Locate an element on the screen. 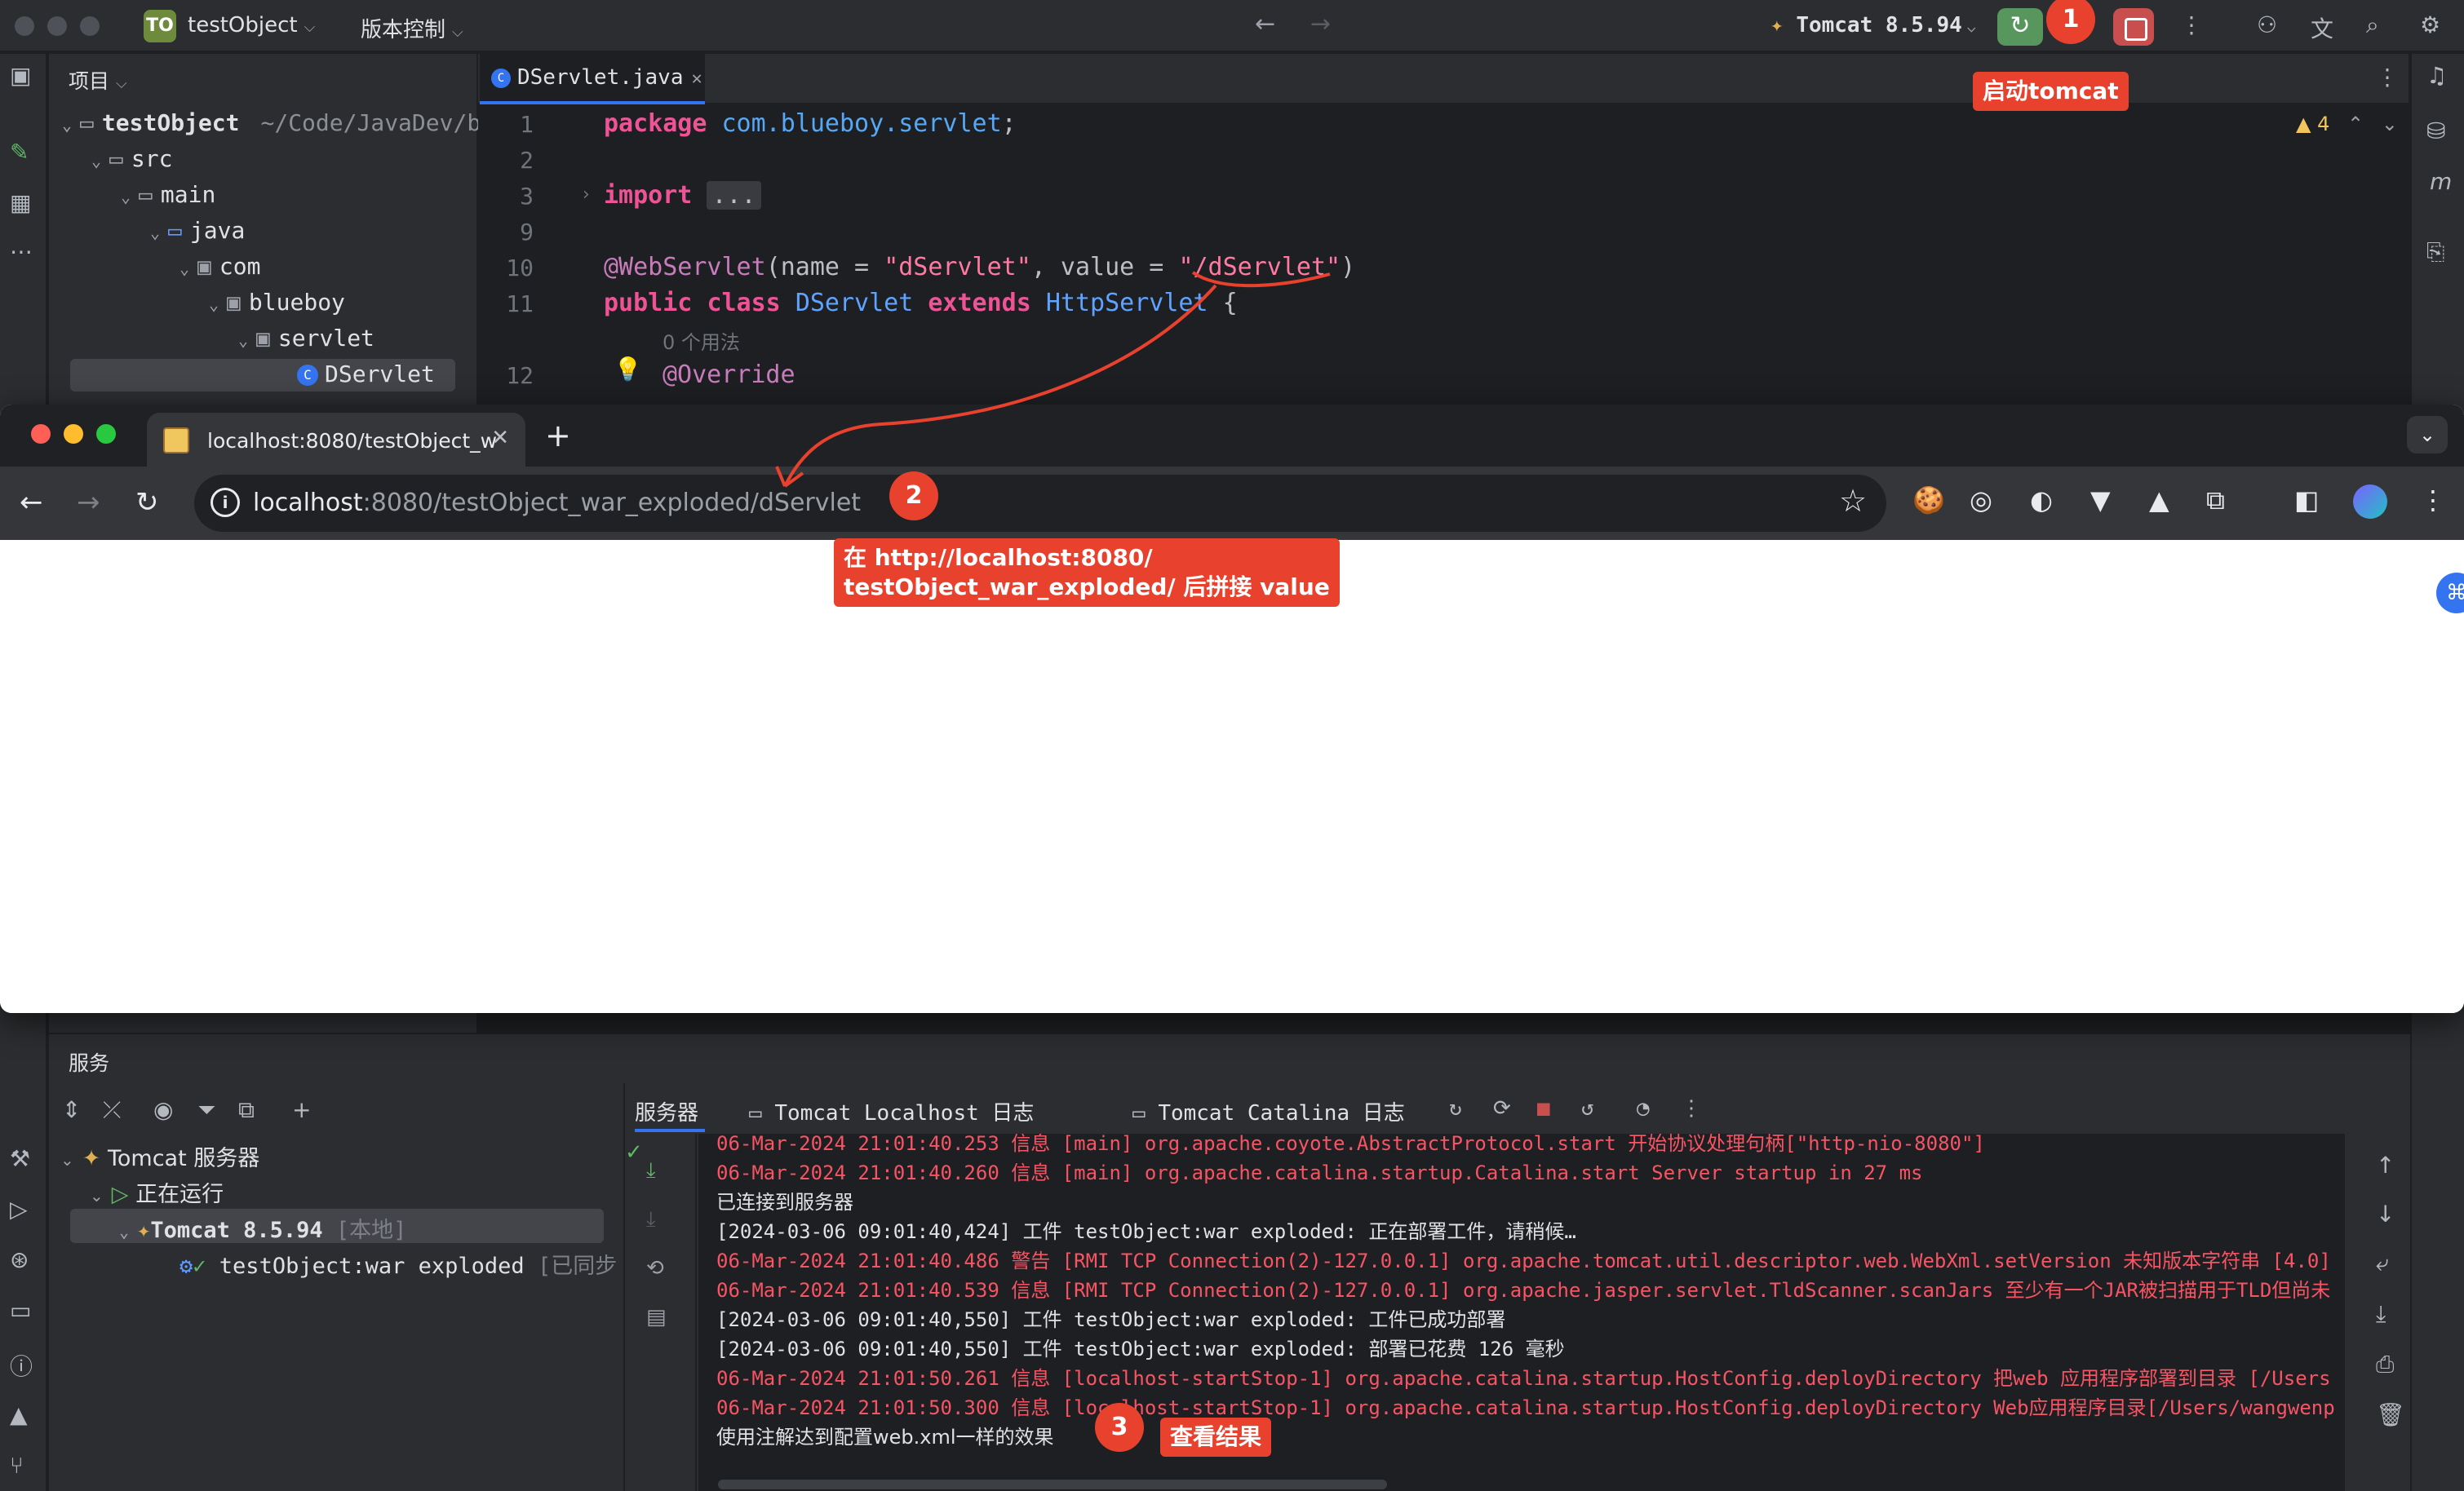 This screenshot has height=1491, width=2464. update-icon: ⤓ is located at coordinates (651, 1171).